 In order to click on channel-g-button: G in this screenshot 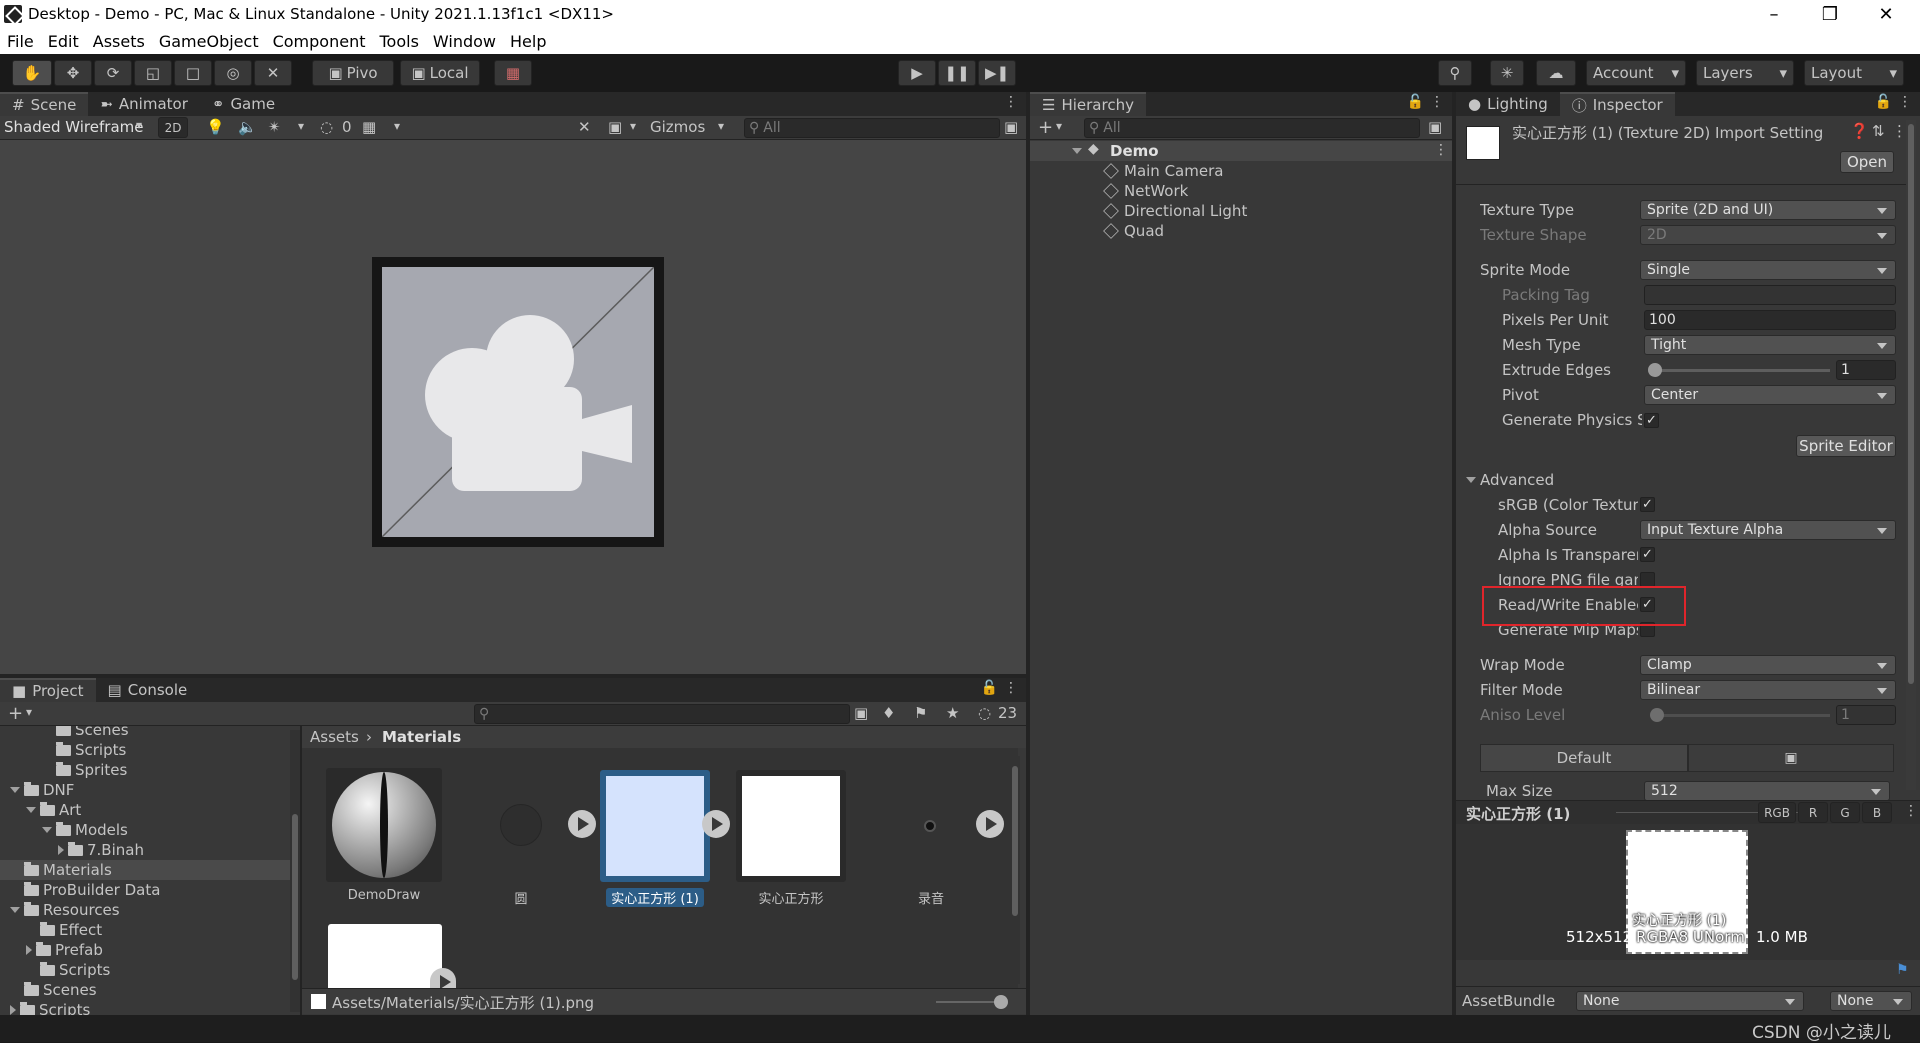, I will do `click(1845, 812)`.